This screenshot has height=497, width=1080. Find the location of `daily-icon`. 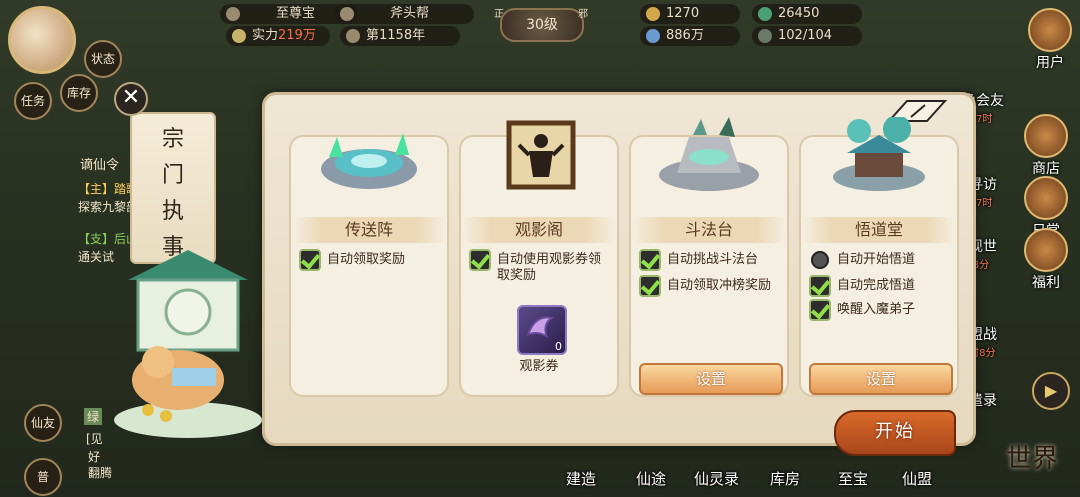

daily-icon is located at coordinates (1046, 198).